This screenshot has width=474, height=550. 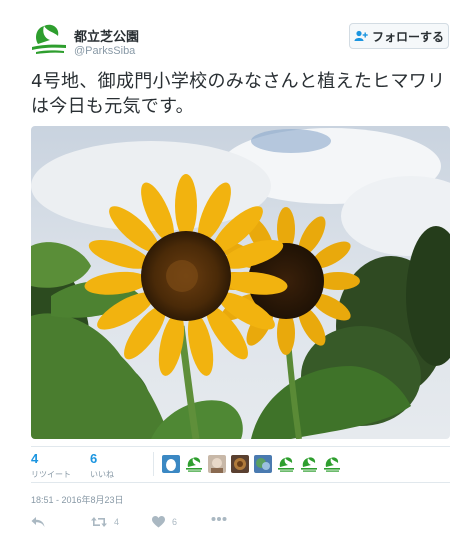 I want to click on reply-button, so click(x=38, y=522).